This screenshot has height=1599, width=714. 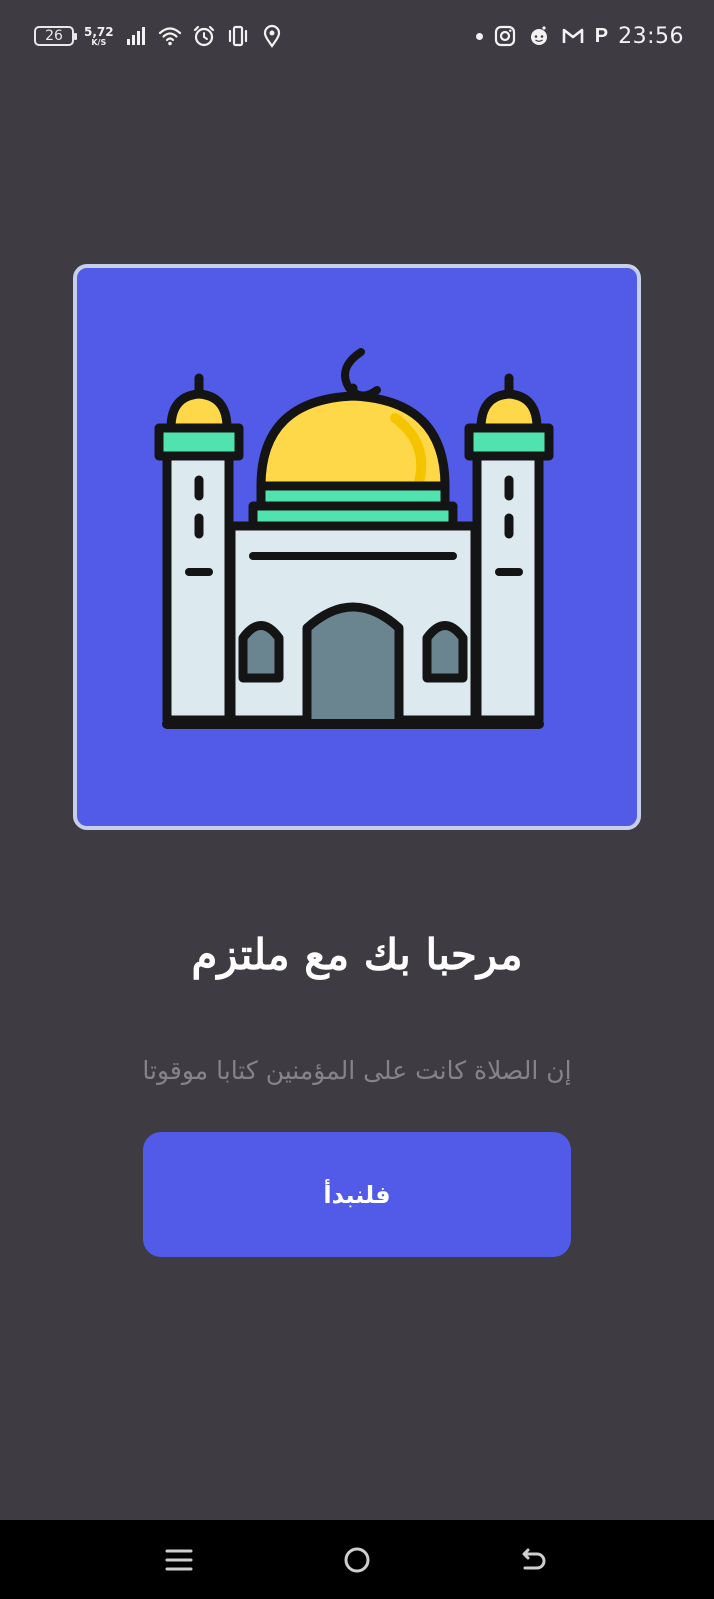 I want to click on signal-icon, so click(x=135, y=36).